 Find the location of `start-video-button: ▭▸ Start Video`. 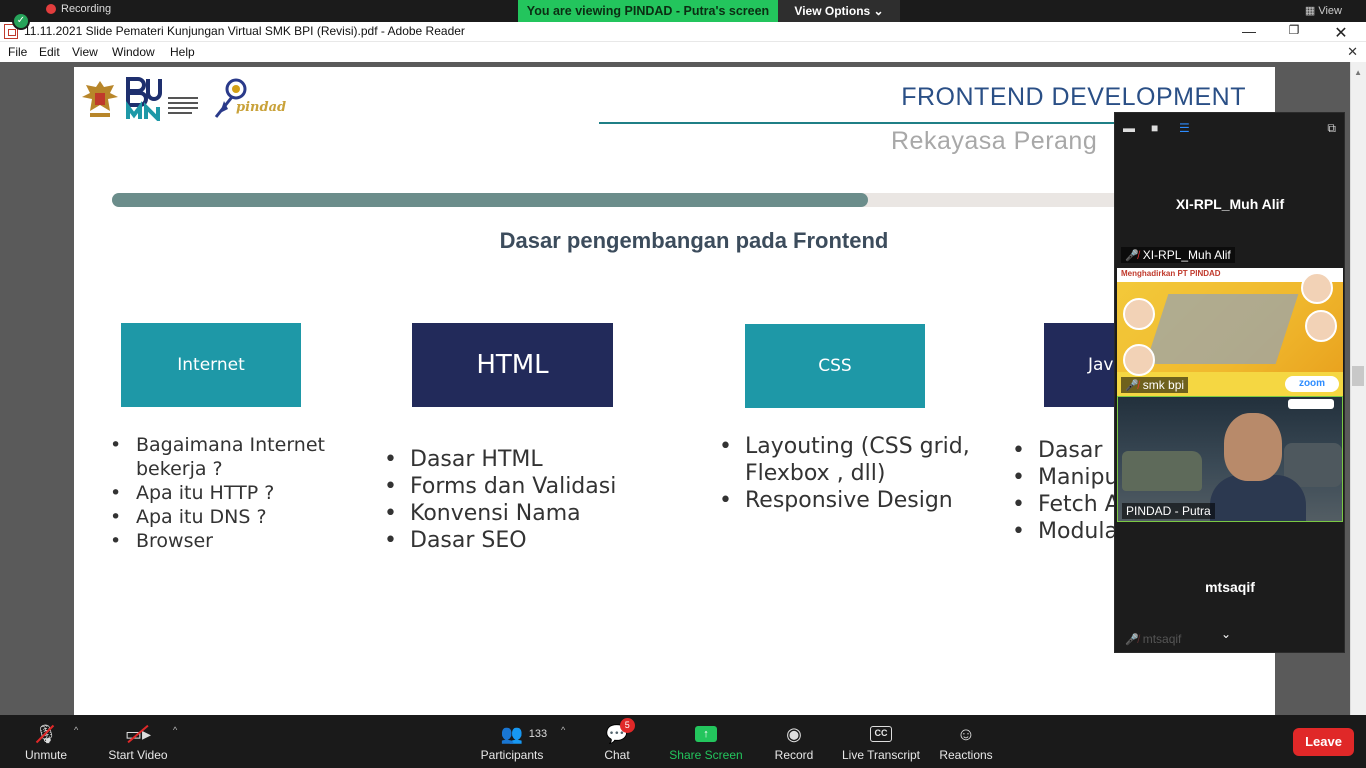

start-video-button: ▭▸ Start Video is located at coordinates (138, 741).